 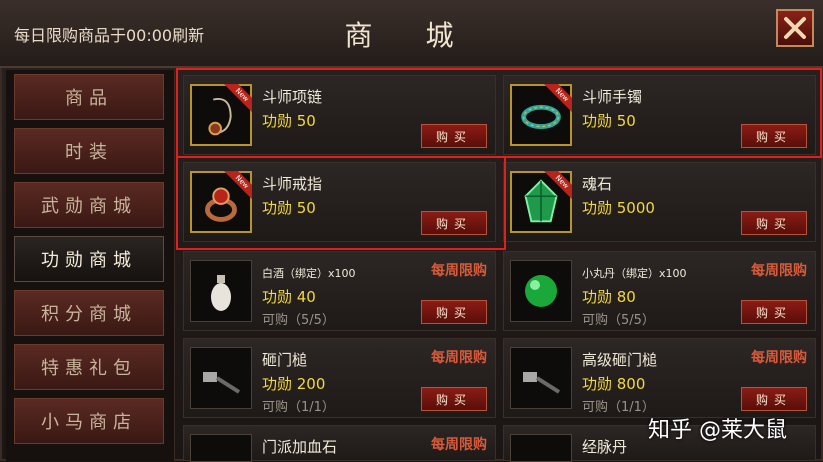 What do you see at coordinates (339, 378) in the screenshot?
I see `shop-item-card: 砸门槌 每周限购 功勋 200 可购（1/1） 购买` at bounding box center [339, 378].